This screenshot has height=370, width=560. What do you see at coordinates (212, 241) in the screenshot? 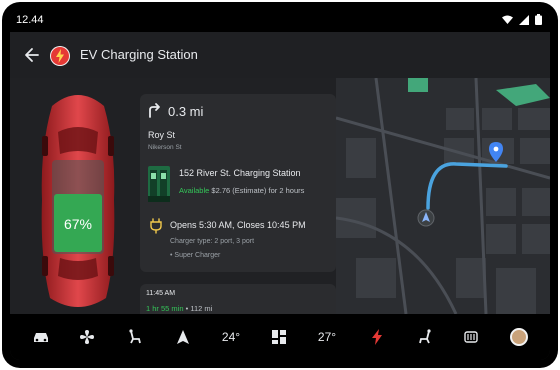
I see `charger-type: Charger type: 2 port, 3 port` at bounding box center [212, 241].